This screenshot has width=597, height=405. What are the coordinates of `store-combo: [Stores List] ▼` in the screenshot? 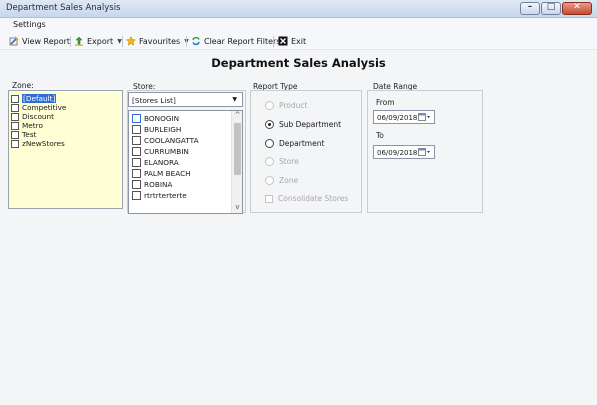 It's located at (185, 99).